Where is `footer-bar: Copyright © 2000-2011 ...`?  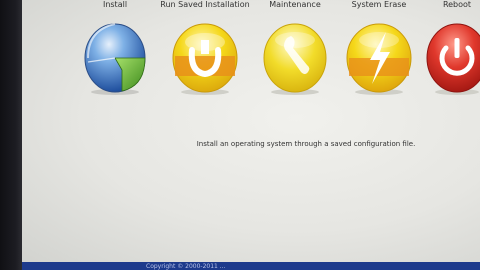
footer-bar: Copyright © 2000-2011 ... is located at coordinates (251, 266).